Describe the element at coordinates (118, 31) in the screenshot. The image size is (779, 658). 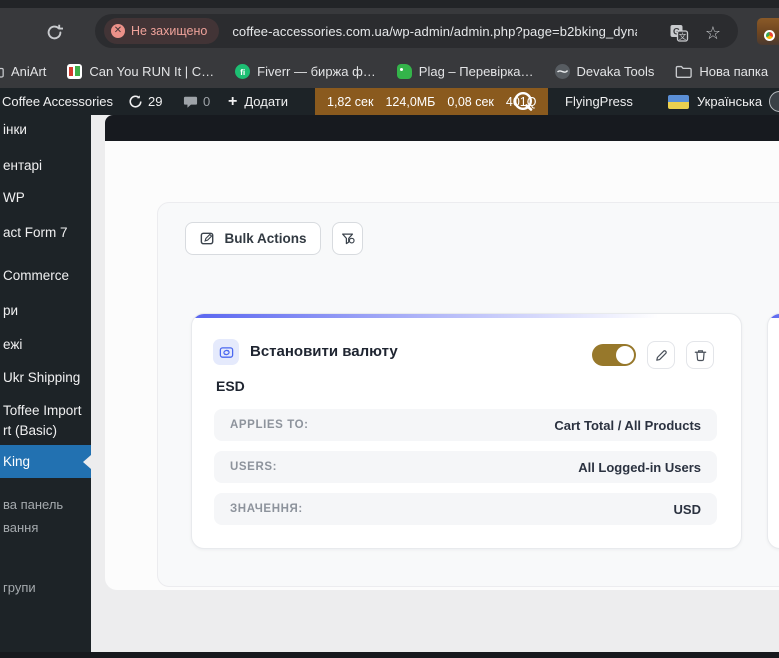
I see `not-secure-icon: ✕` at that location.